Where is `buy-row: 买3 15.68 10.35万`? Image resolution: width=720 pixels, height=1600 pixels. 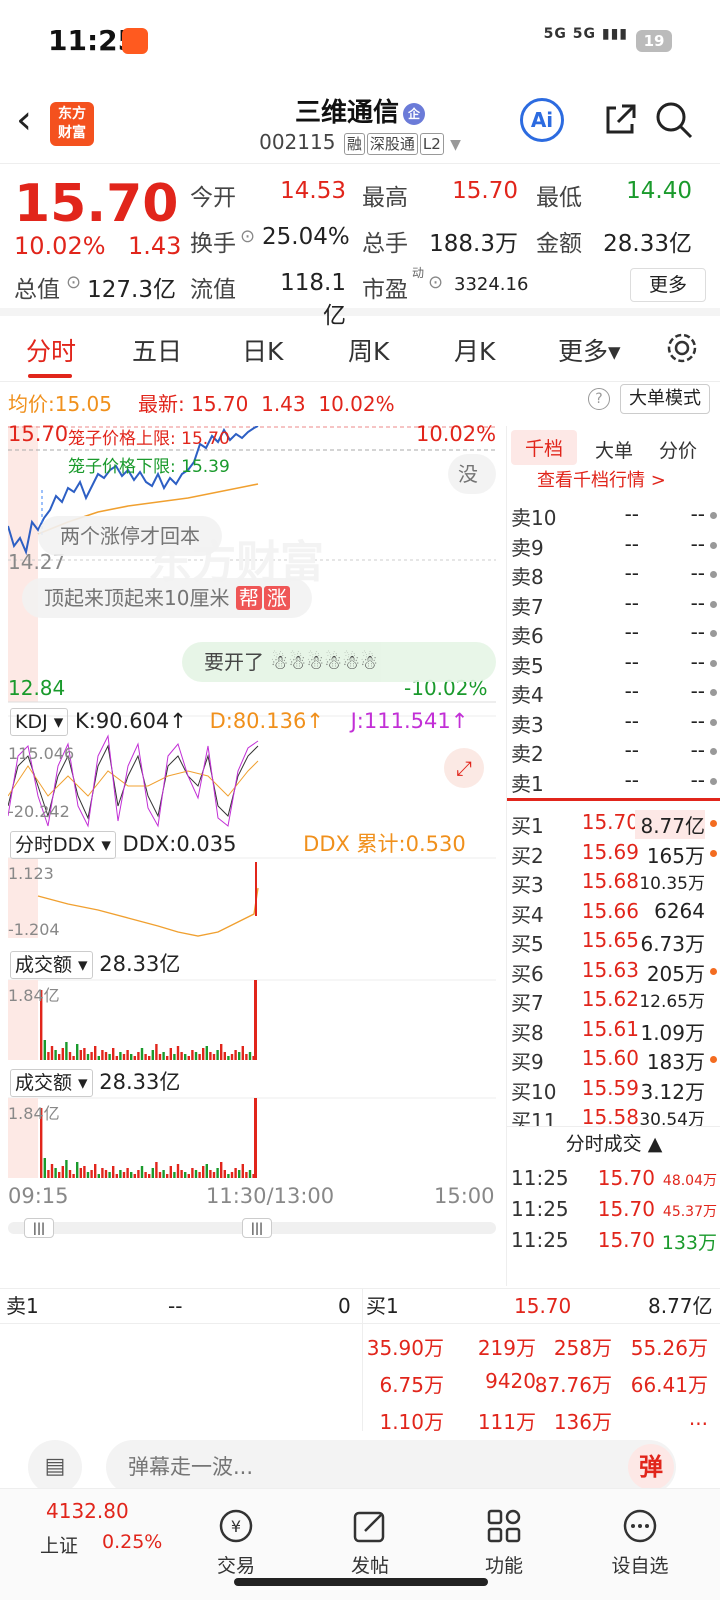 buy-row: 买3 15.68 10.35万 is located at coordinates (615, 884).